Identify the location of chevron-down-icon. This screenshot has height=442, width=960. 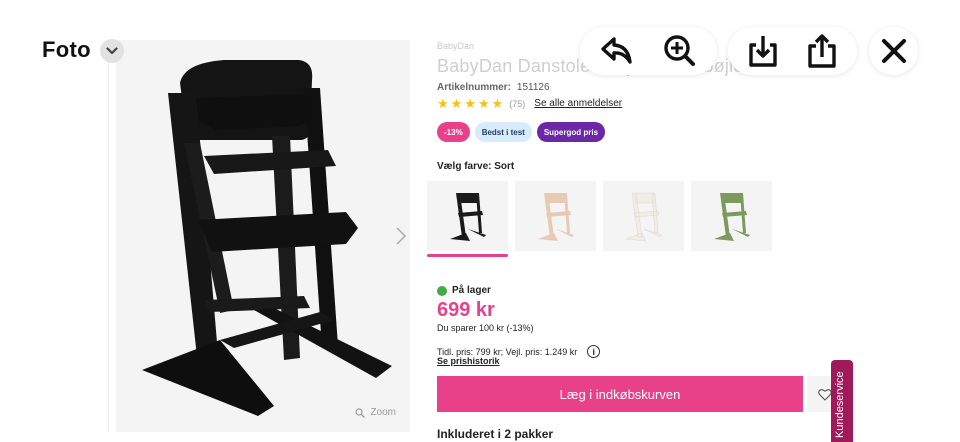
(112, 51).